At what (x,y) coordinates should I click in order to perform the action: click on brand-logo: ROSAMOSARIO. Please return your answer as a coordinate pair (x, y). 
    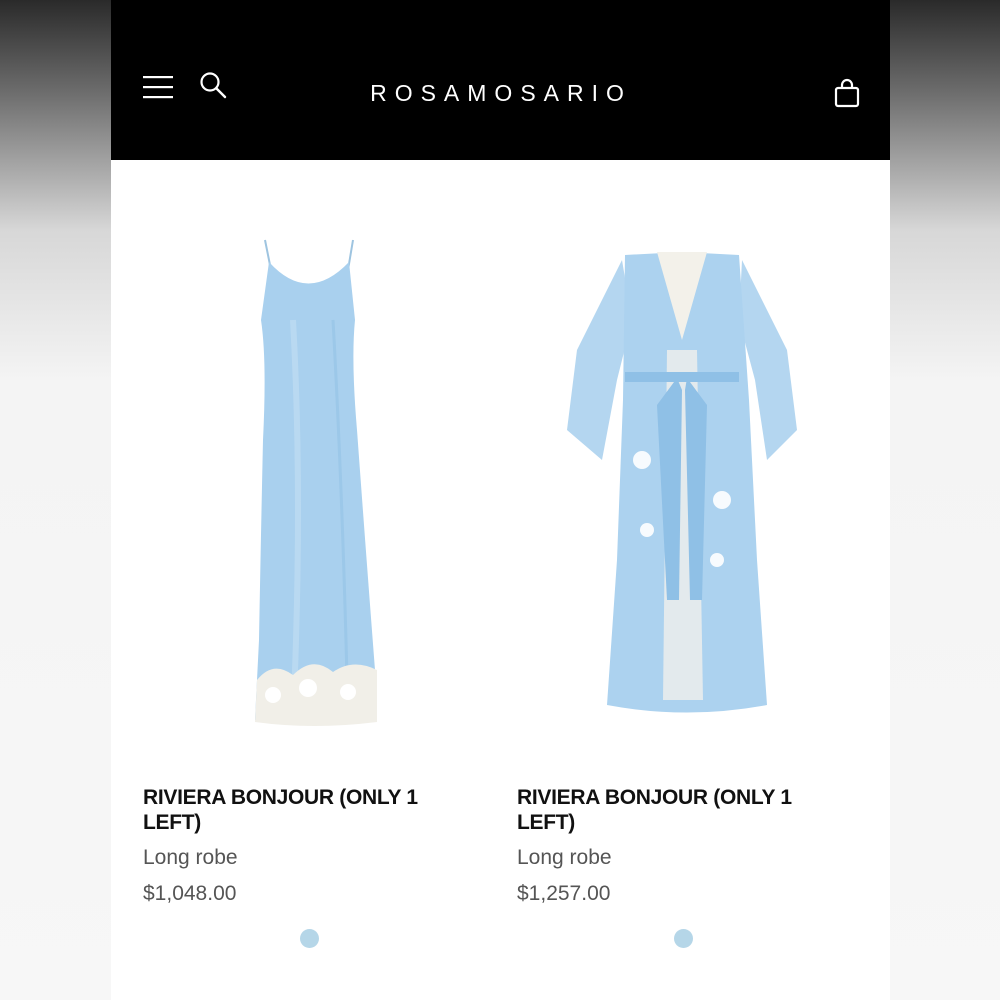
    Looking at the image, I should click on (501, 93).